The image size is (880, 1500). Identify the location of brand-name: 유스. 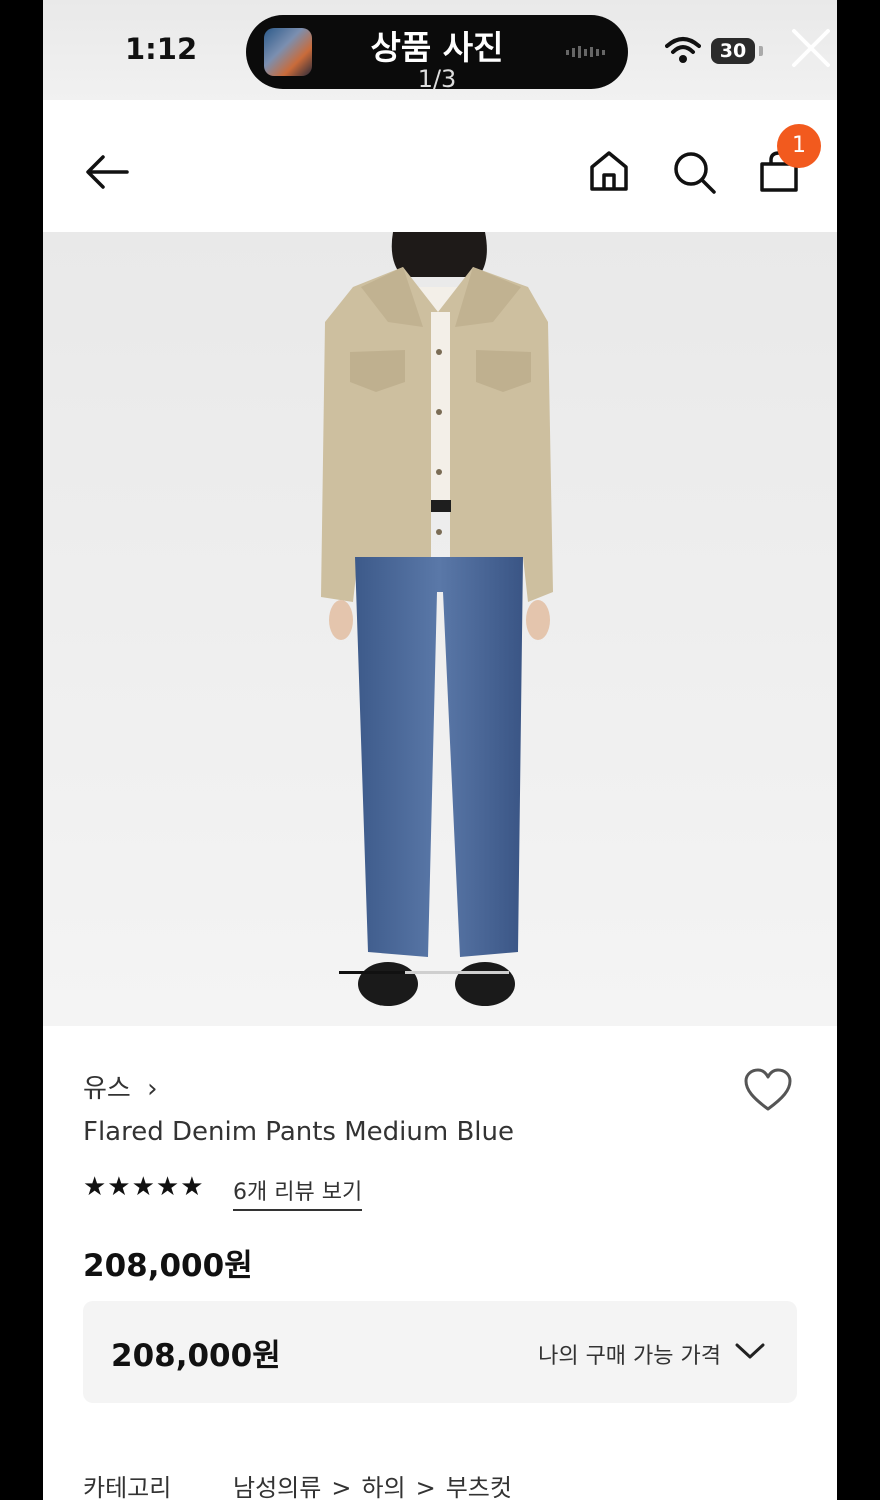
(107, 1089).